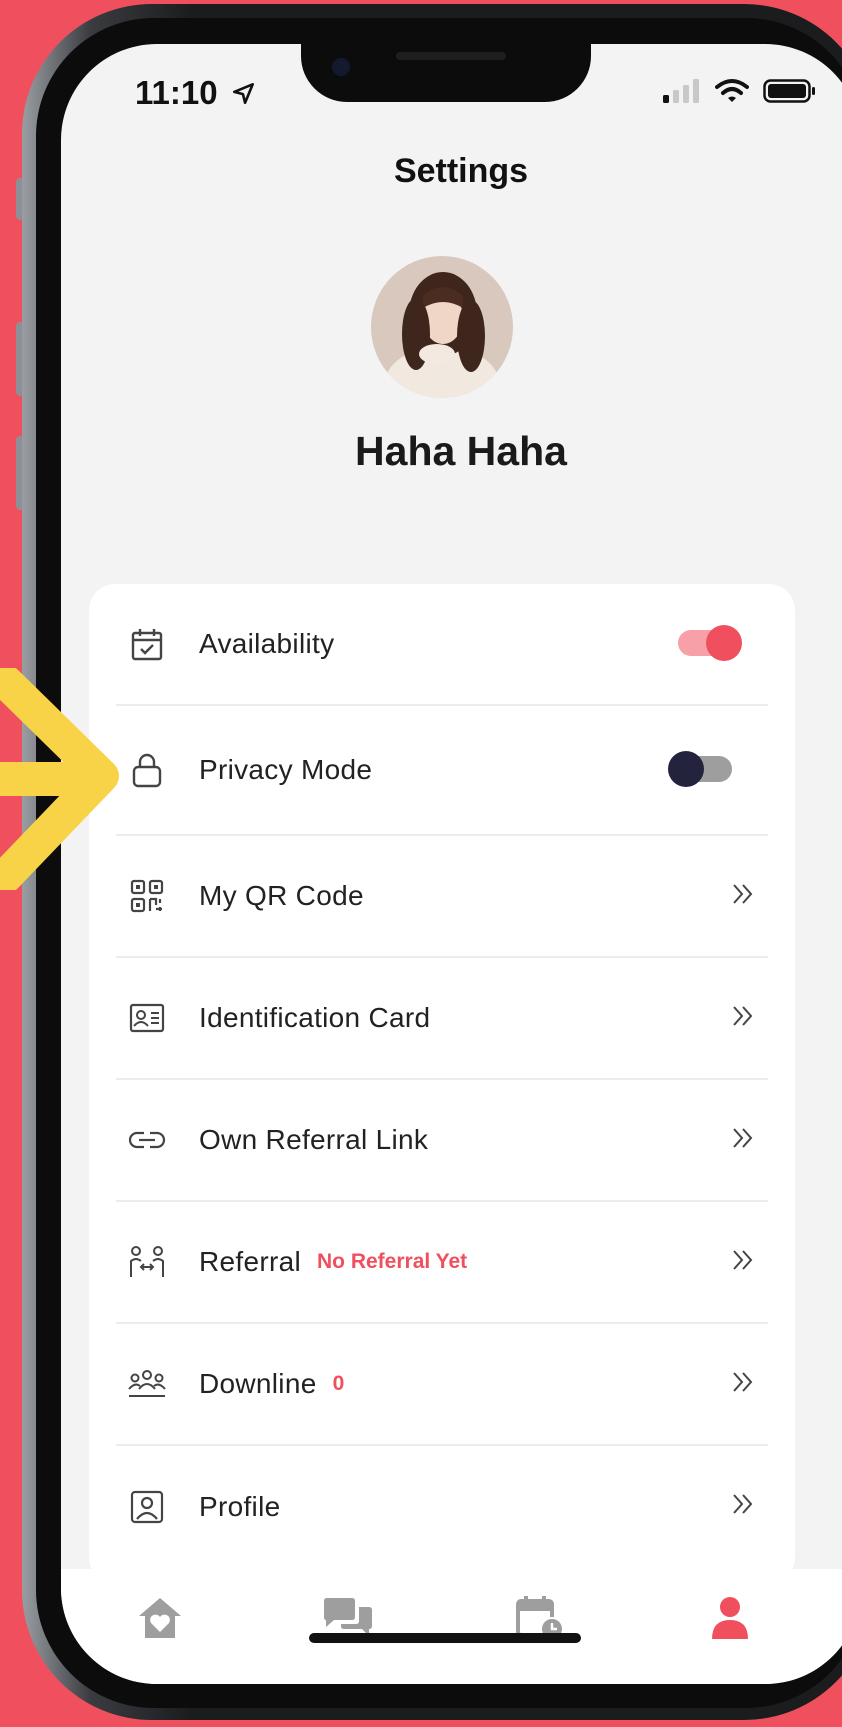 This screenshot has height=1727, width=842. I want to click on setting-row-own-referral-link: Own Referral Link, so click(442, 1141).